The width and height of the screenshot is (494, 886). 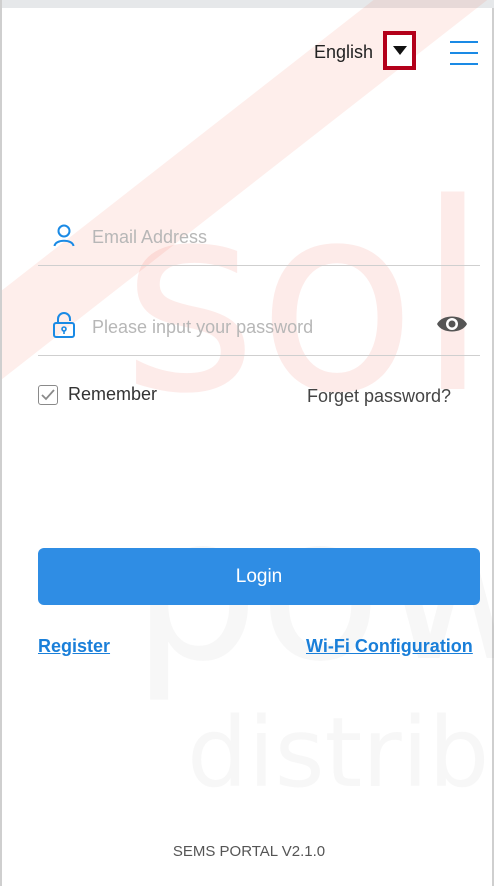 What do you see at coordinates (74, 646) in the screenshot?
I see `register-link: Register` at bounding box center [74, 646].